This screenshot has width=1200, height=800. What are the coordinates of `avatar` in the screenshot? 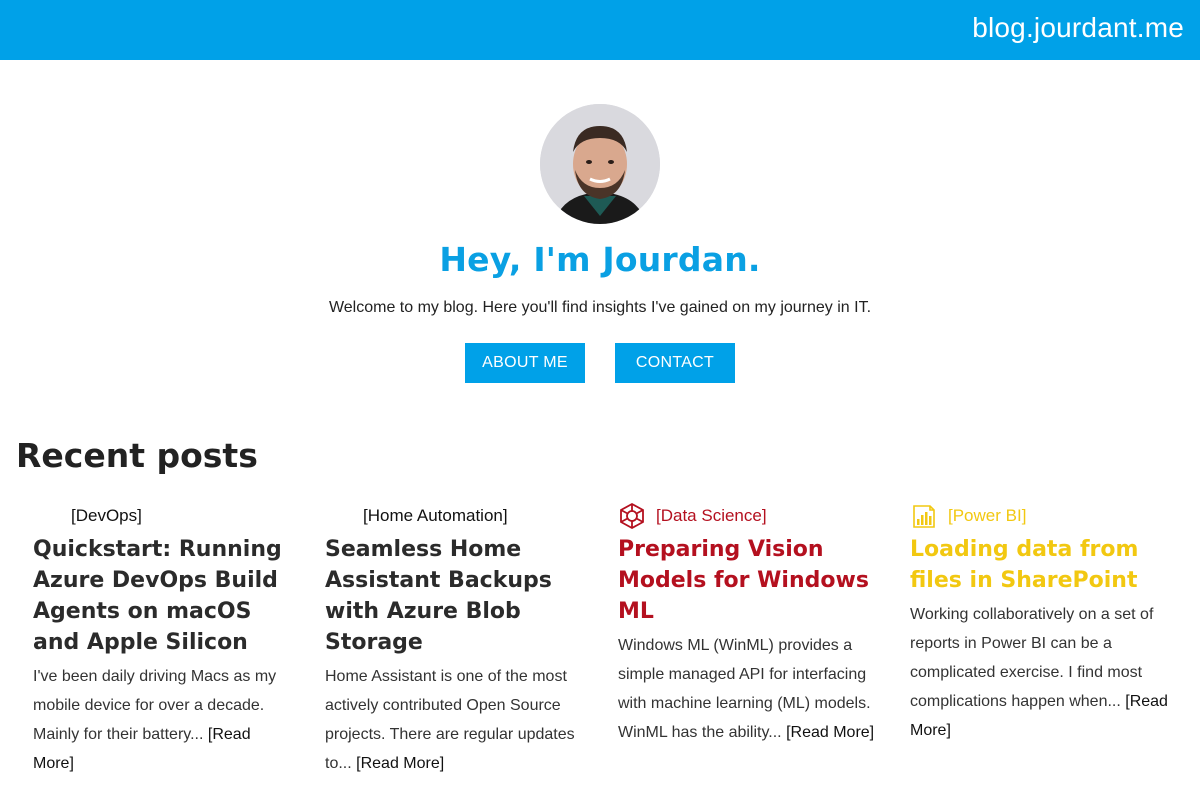 It's located at (600, 164).